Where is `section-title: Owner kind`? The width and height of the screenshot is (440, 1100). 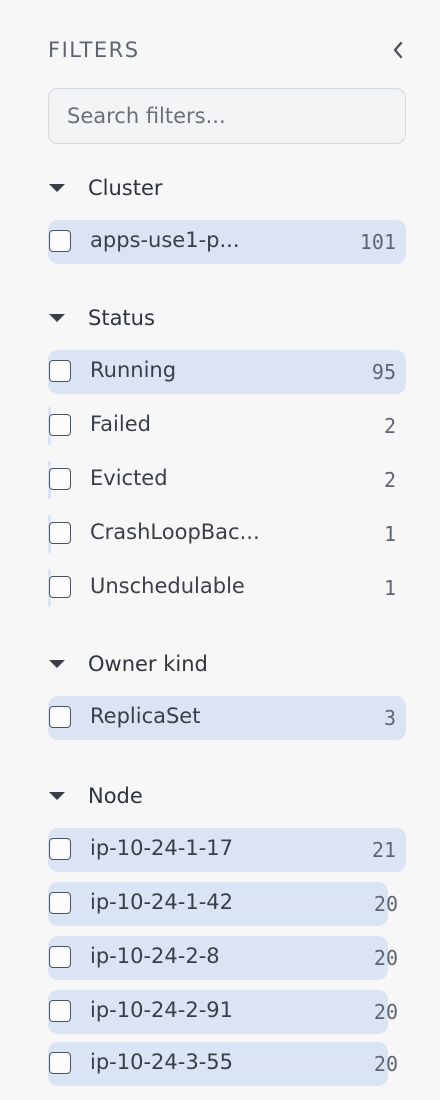
section-title: Owner kind is located at coordinates (148, 664).